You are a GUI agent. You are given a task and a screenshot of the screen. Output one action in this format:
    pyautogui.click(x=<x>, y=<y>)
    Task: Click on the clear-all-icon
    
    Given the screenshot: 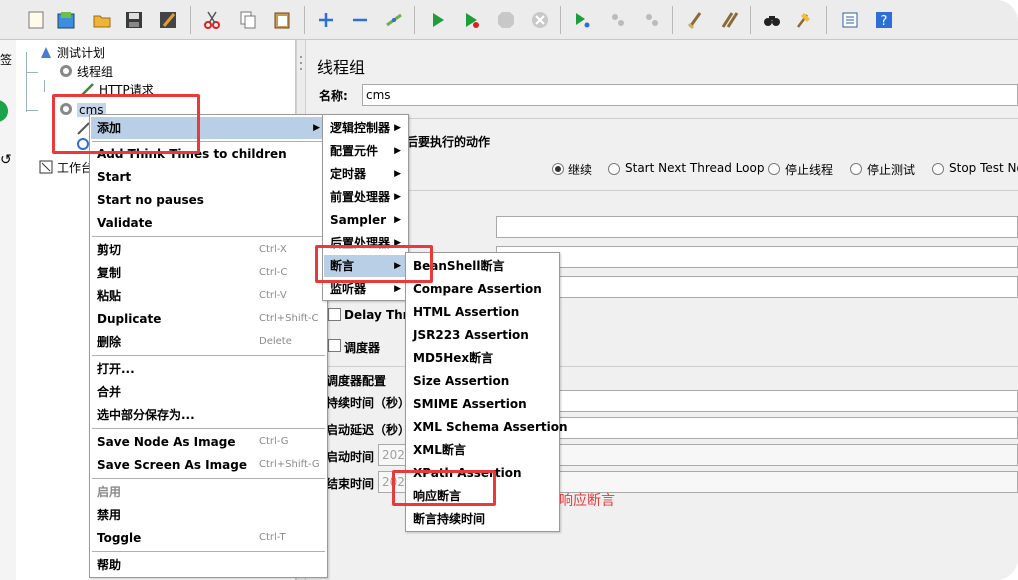 What is the action you would take?
    pyautogui.click(x=730, y=20)
    